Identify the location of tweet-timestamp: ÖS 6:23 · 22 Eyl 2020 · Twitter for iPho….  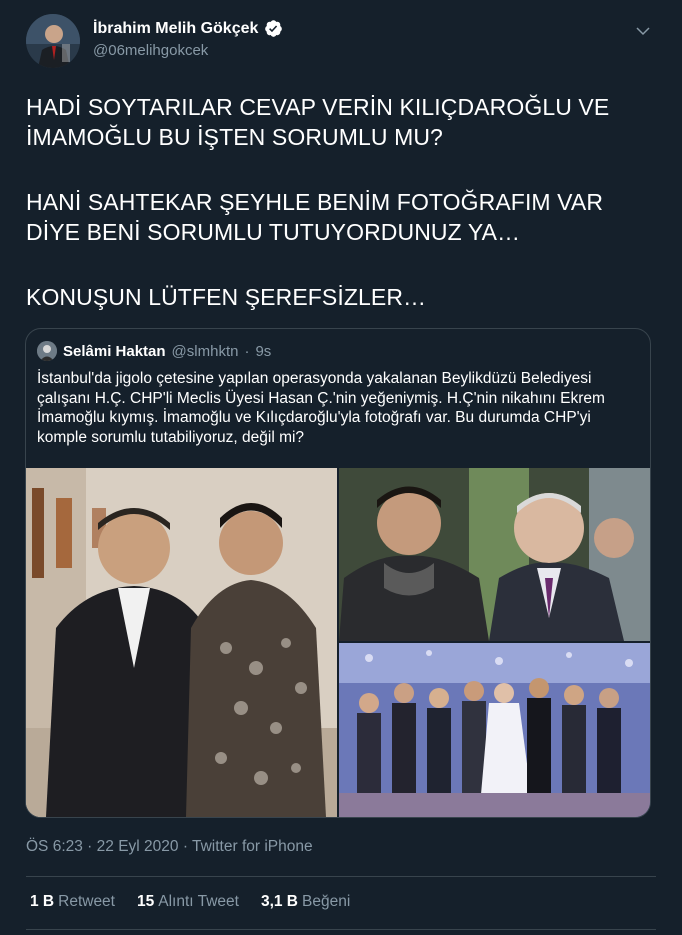
(169, 847).